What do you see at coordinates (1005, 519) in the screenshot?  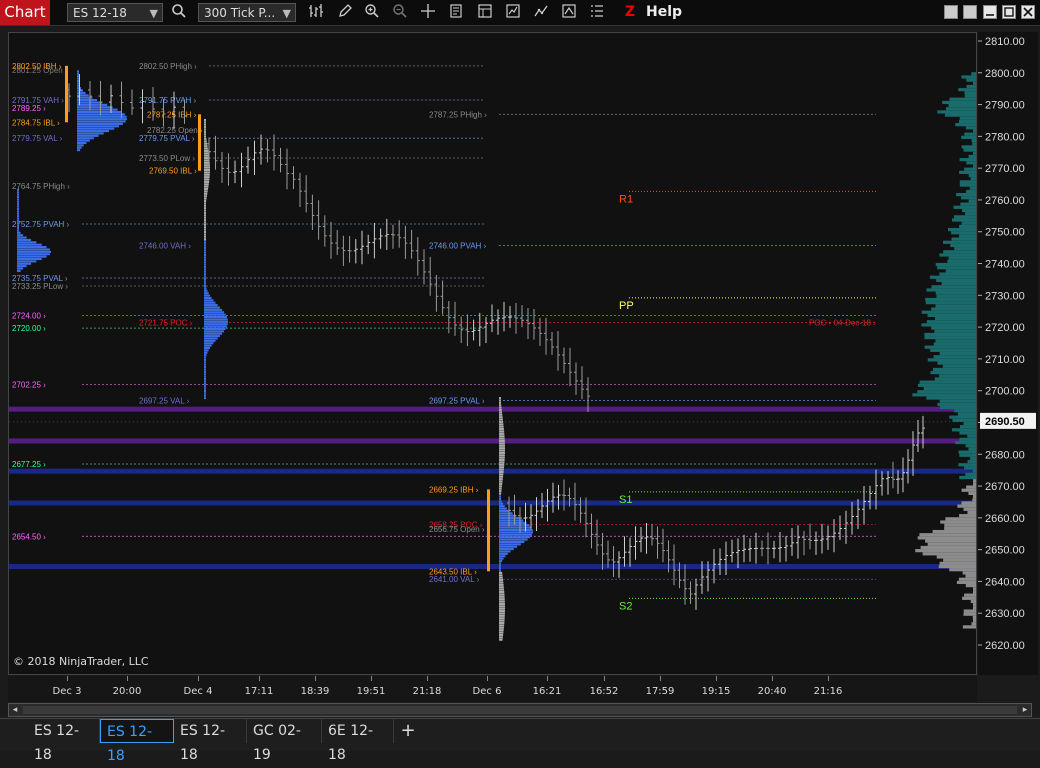 I see `y-tick-label: 2660.00` at bounding box center [1005, 519].